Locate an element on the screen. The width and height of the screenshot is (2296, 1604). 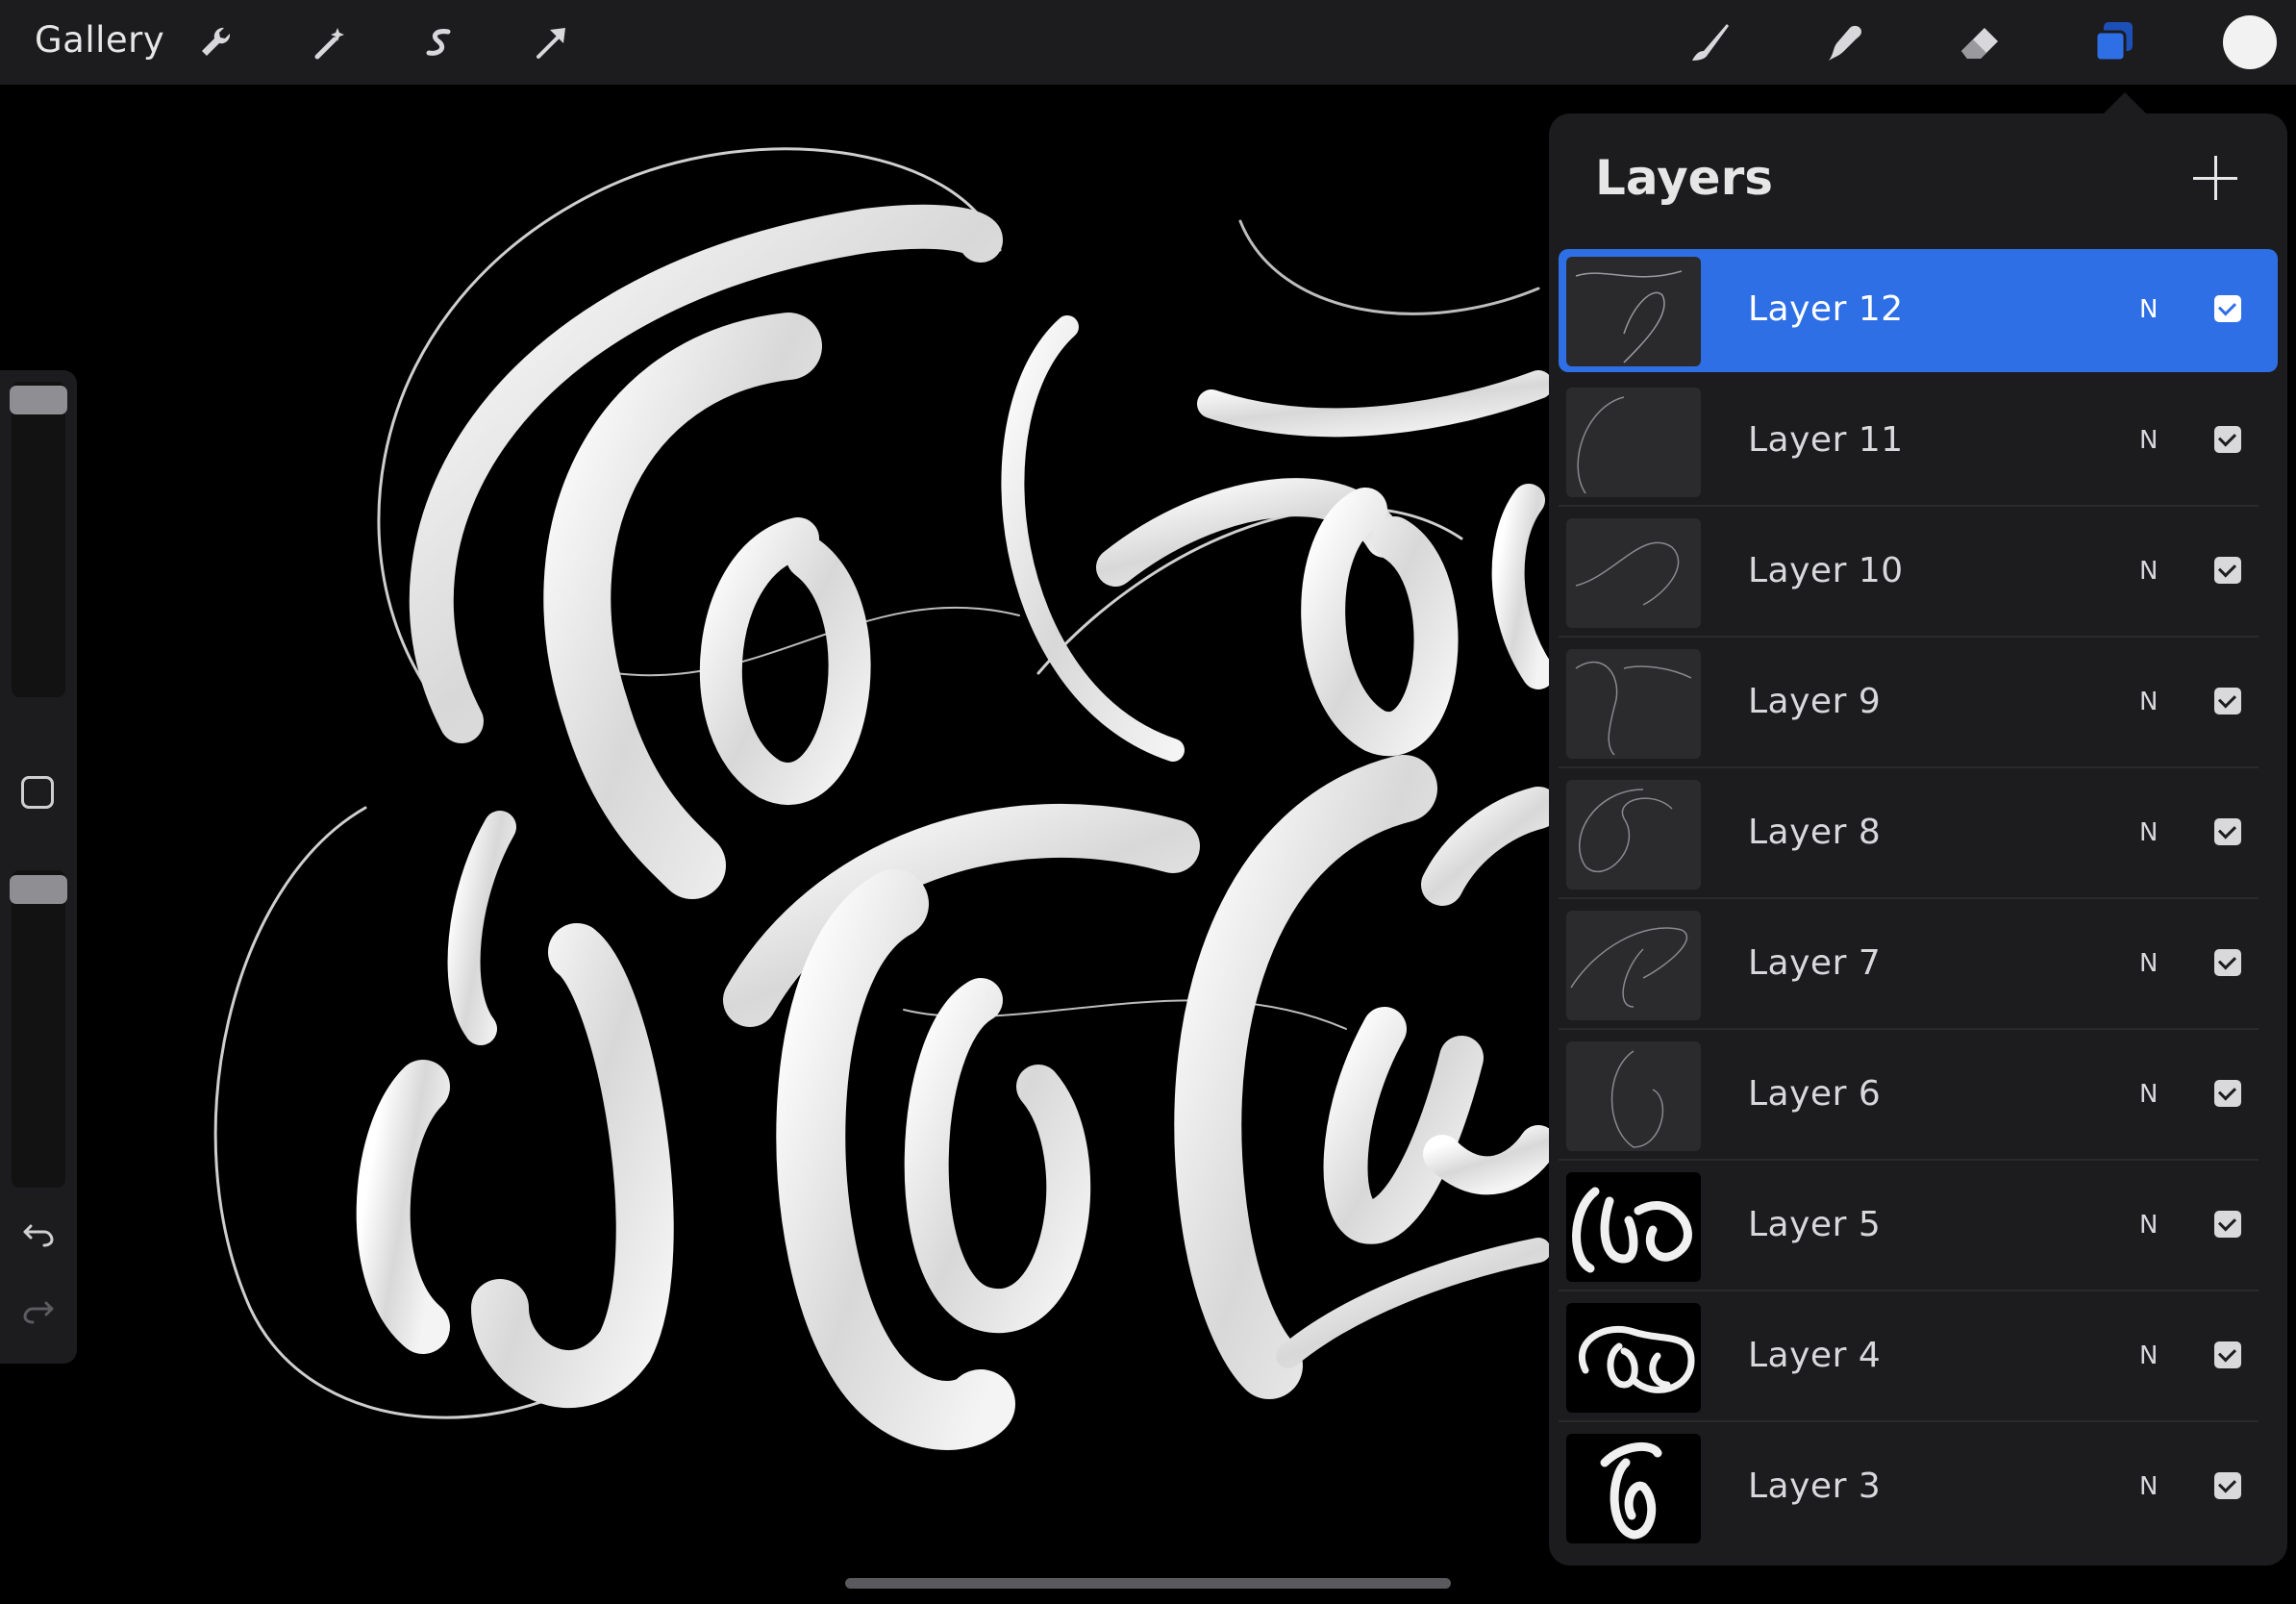
layer-name: Layer 3 is located at coordinates (1815, 1486).